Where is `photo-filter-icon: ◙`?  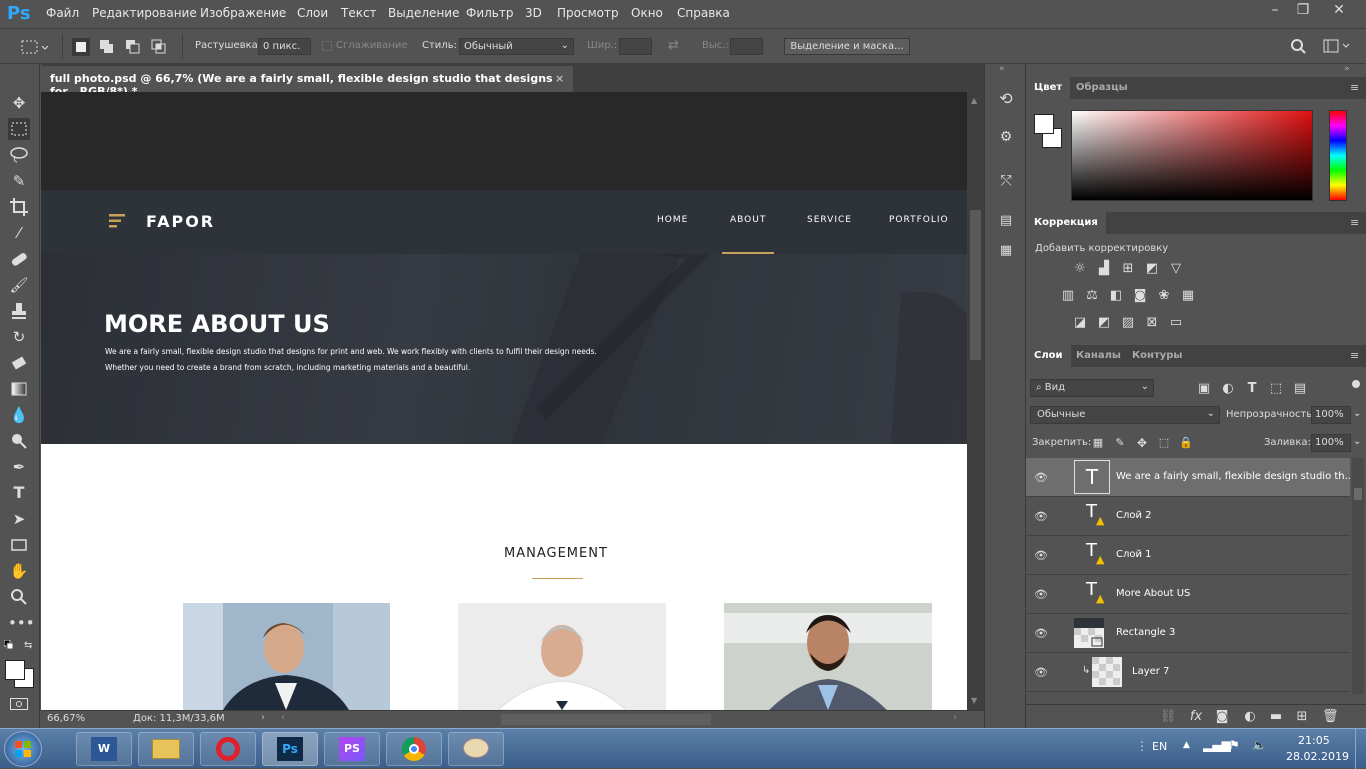 photo-filter-icon: ◙ is located at coordinates (1140, 296).